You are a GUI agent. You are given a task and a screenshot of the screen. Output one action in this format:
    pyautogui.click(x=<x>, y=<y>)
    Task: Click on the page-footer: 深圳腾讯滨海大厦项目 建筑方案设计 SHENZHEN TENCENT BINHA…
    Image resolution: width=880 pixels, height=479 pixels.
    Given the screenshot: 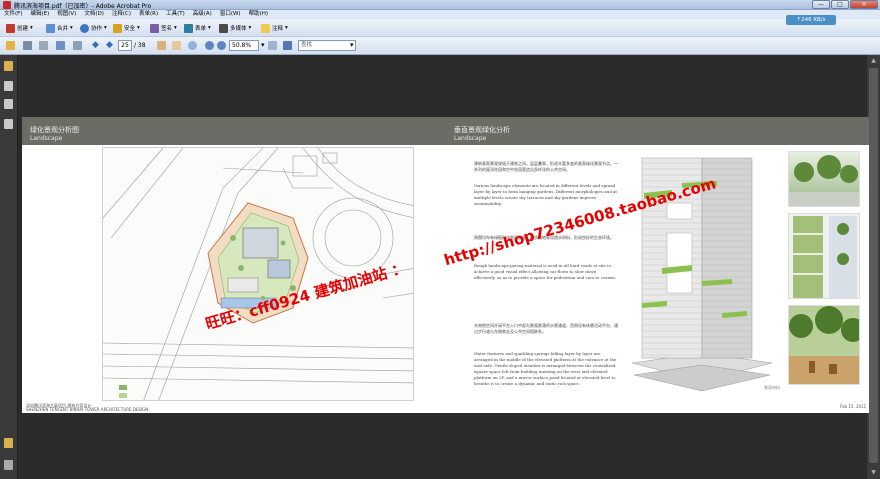 What is the action you would take?
    pyautogui.click(x=445, y=408)
    